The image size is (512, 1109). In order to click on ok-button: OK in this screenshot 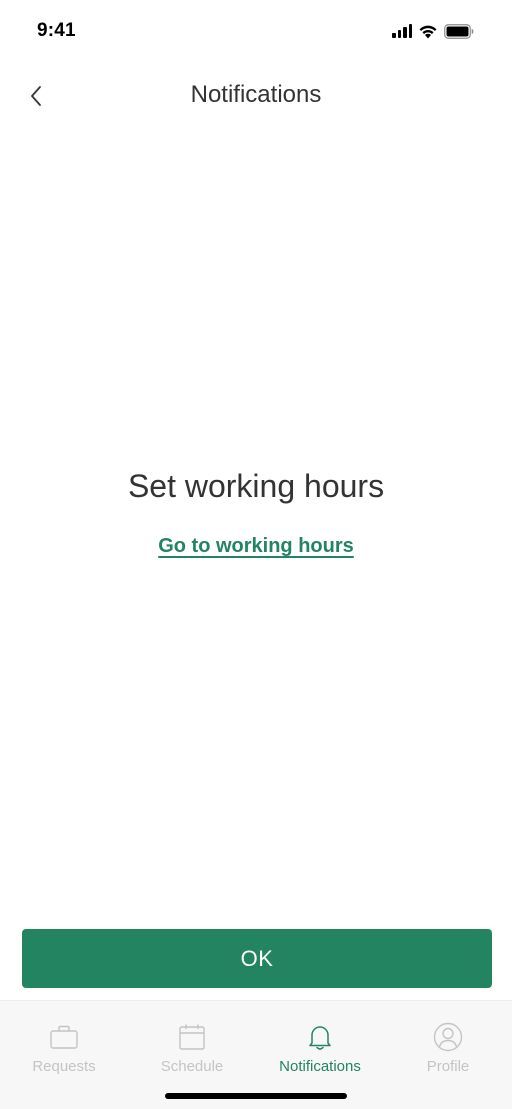, I will do `click(257, 958)`.